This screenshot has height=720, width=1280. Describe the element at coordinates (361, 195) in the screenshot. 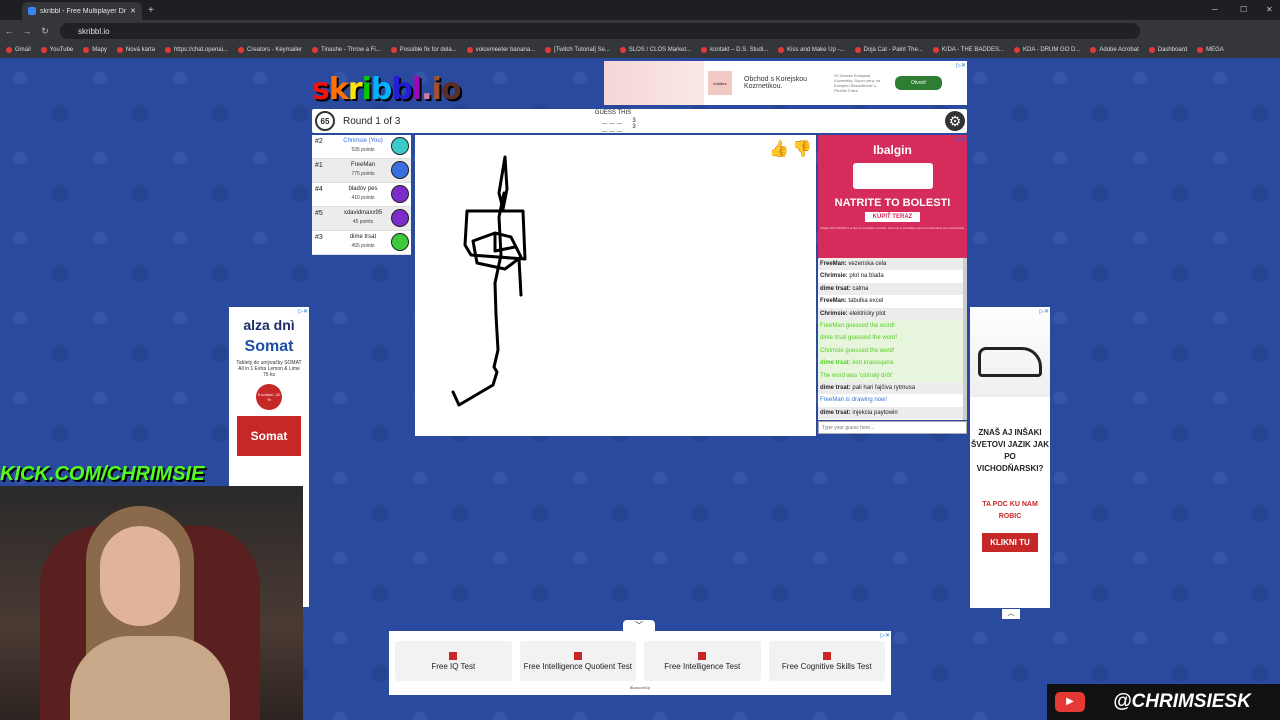

I see `player-row: #4 bladov pes 410 points` at that location.